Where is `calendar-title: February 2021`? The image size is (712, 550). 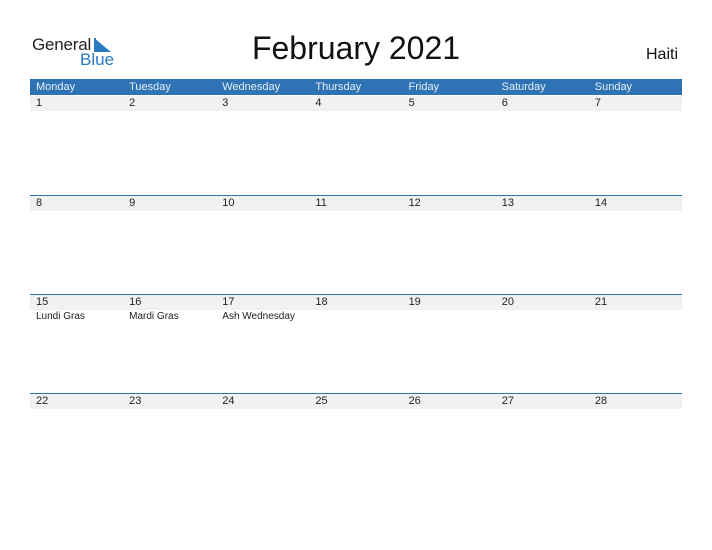
calendar-title: February 2021 is located at coordinates (356, 48).